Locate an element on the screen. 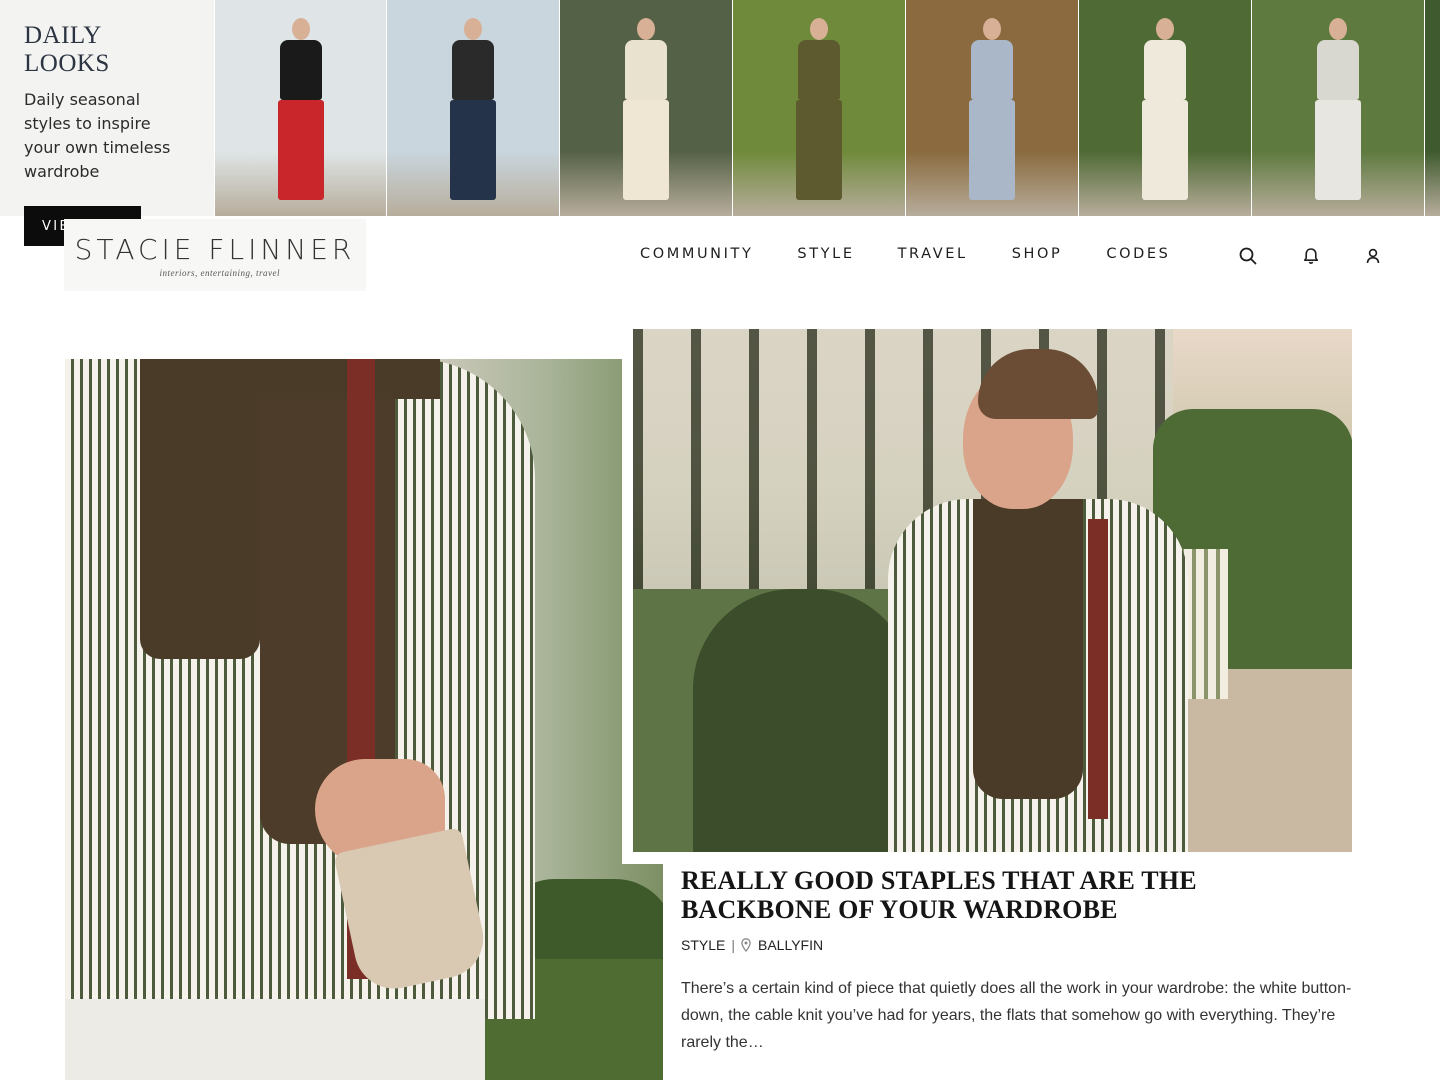 Image resolution: width=1440 pixels, height=1080 pixels. logo-tagline: interiors, entertaining, travel is located at coordinates (219, 272).